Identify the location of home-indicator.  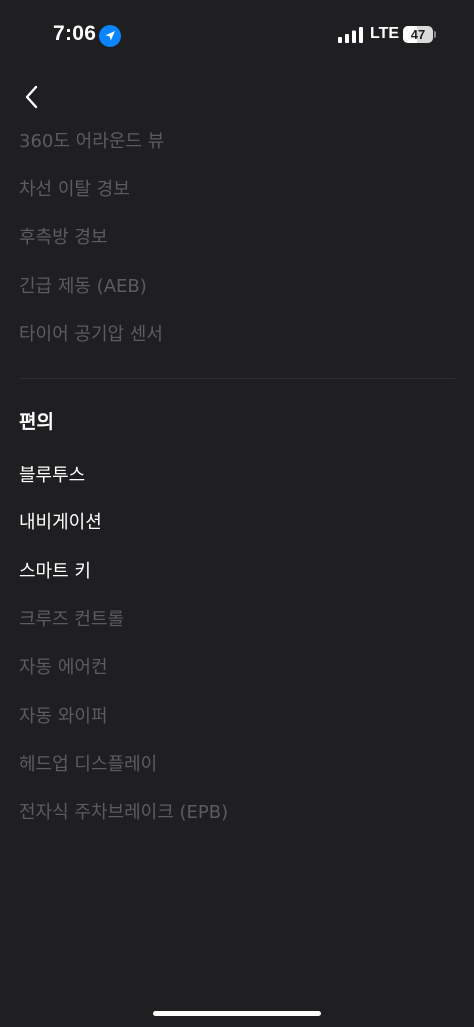
(237, 1013).